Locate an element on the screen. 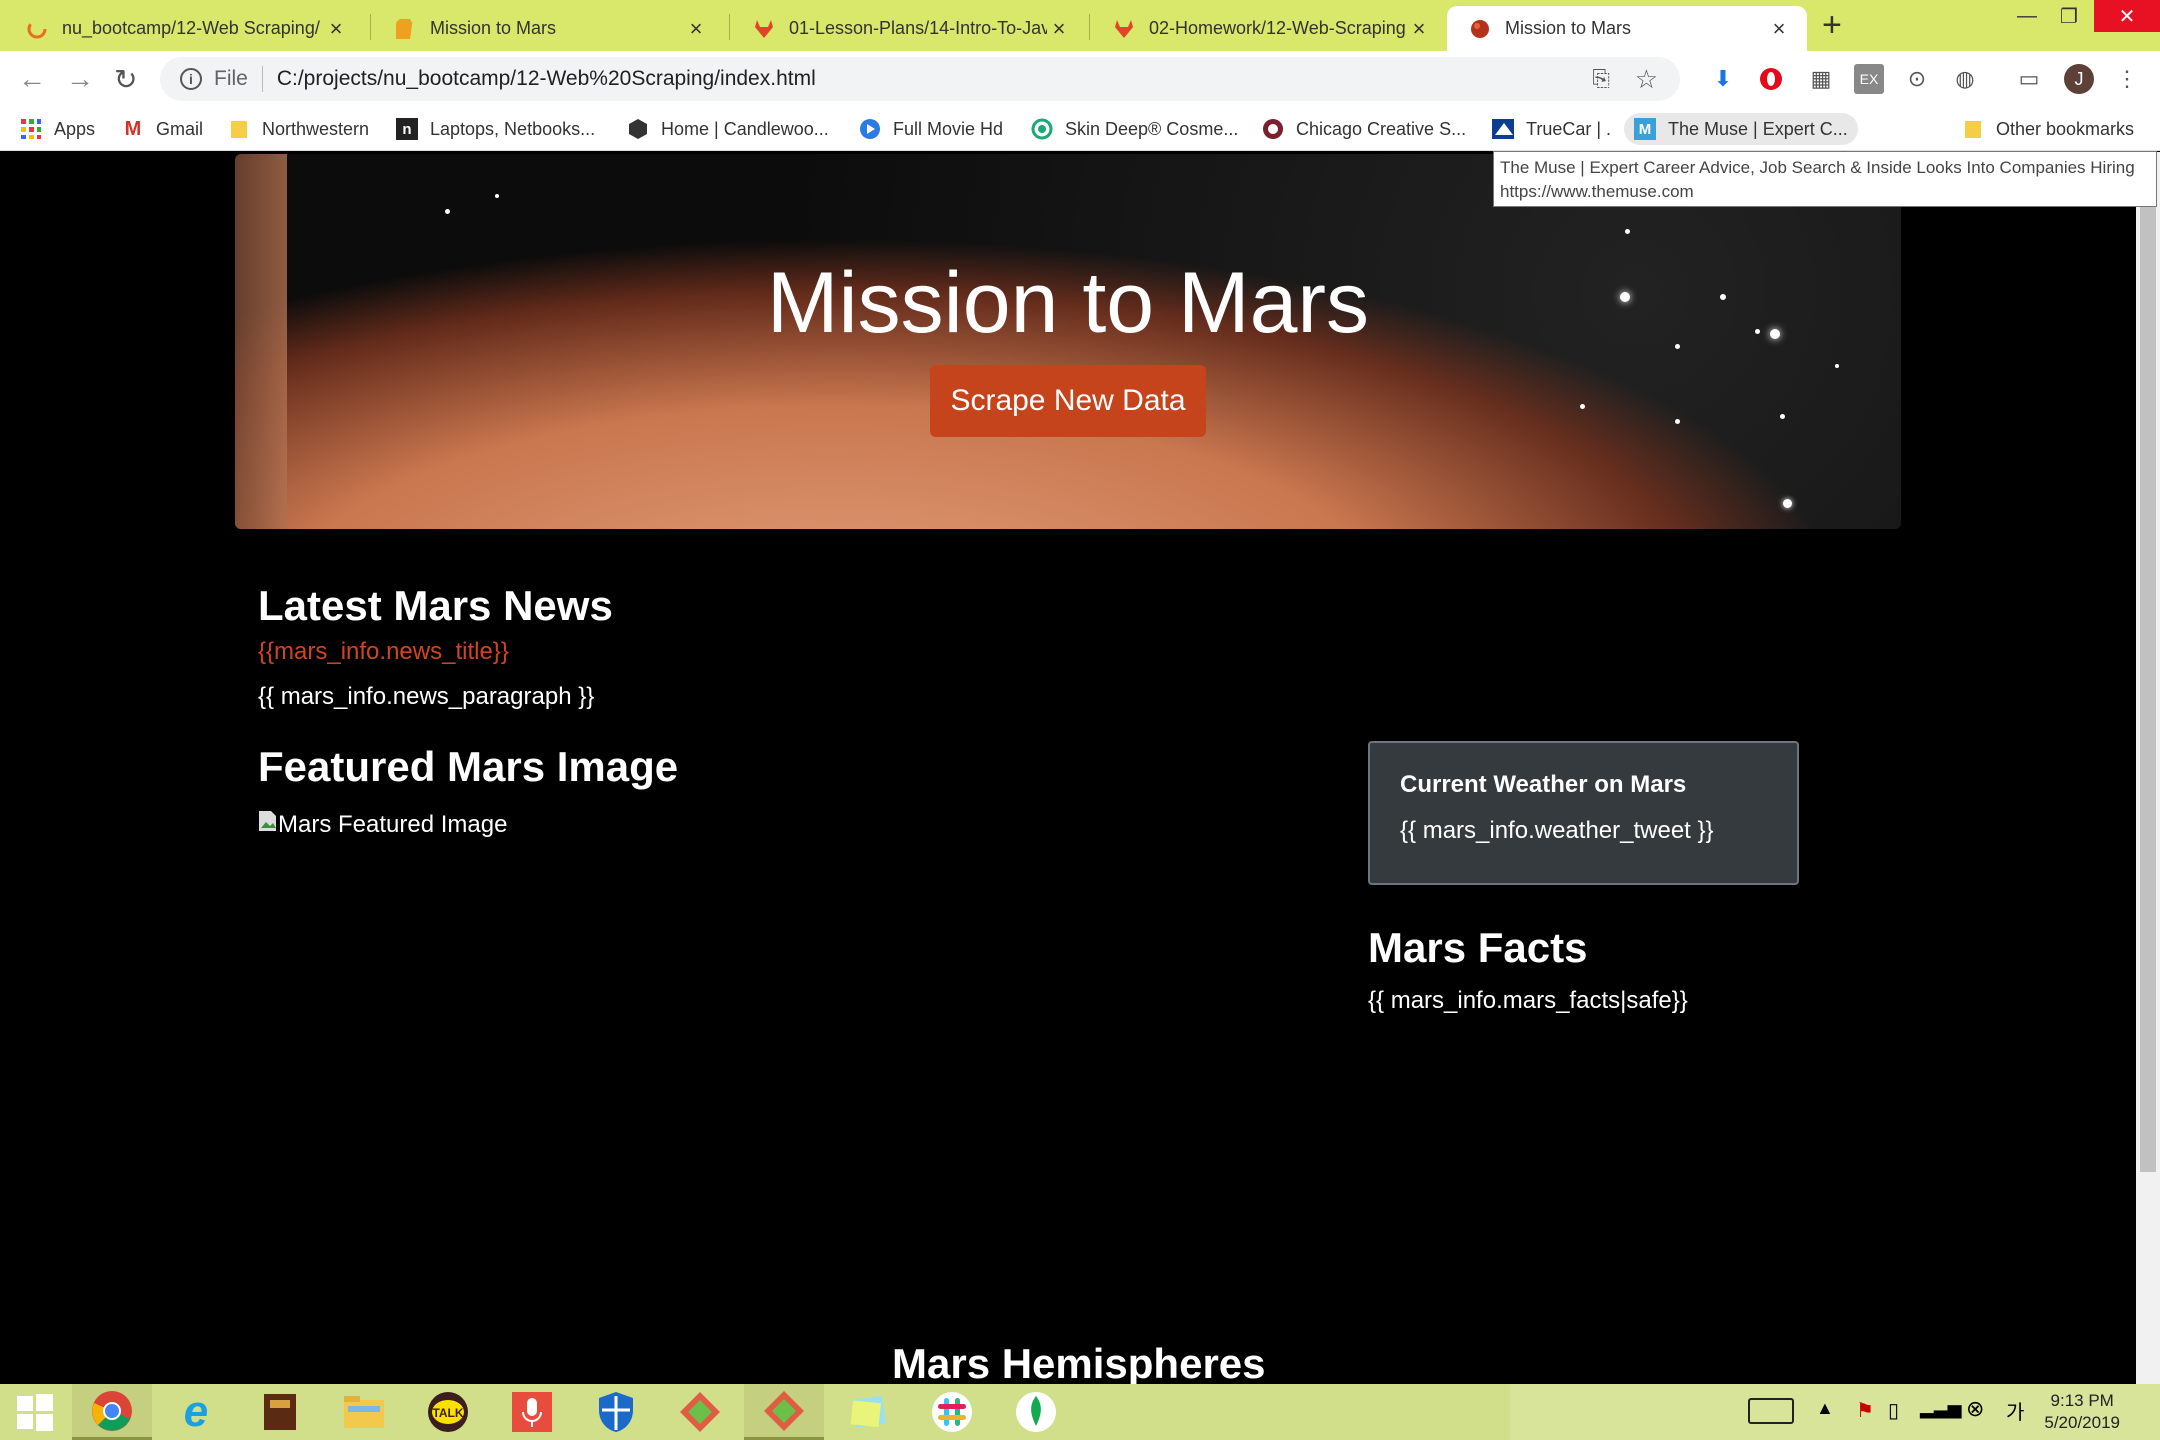 The width and height of the screenshot is (2160, 1440). scrollbar-thumb is located at coordinates (2148, 672).